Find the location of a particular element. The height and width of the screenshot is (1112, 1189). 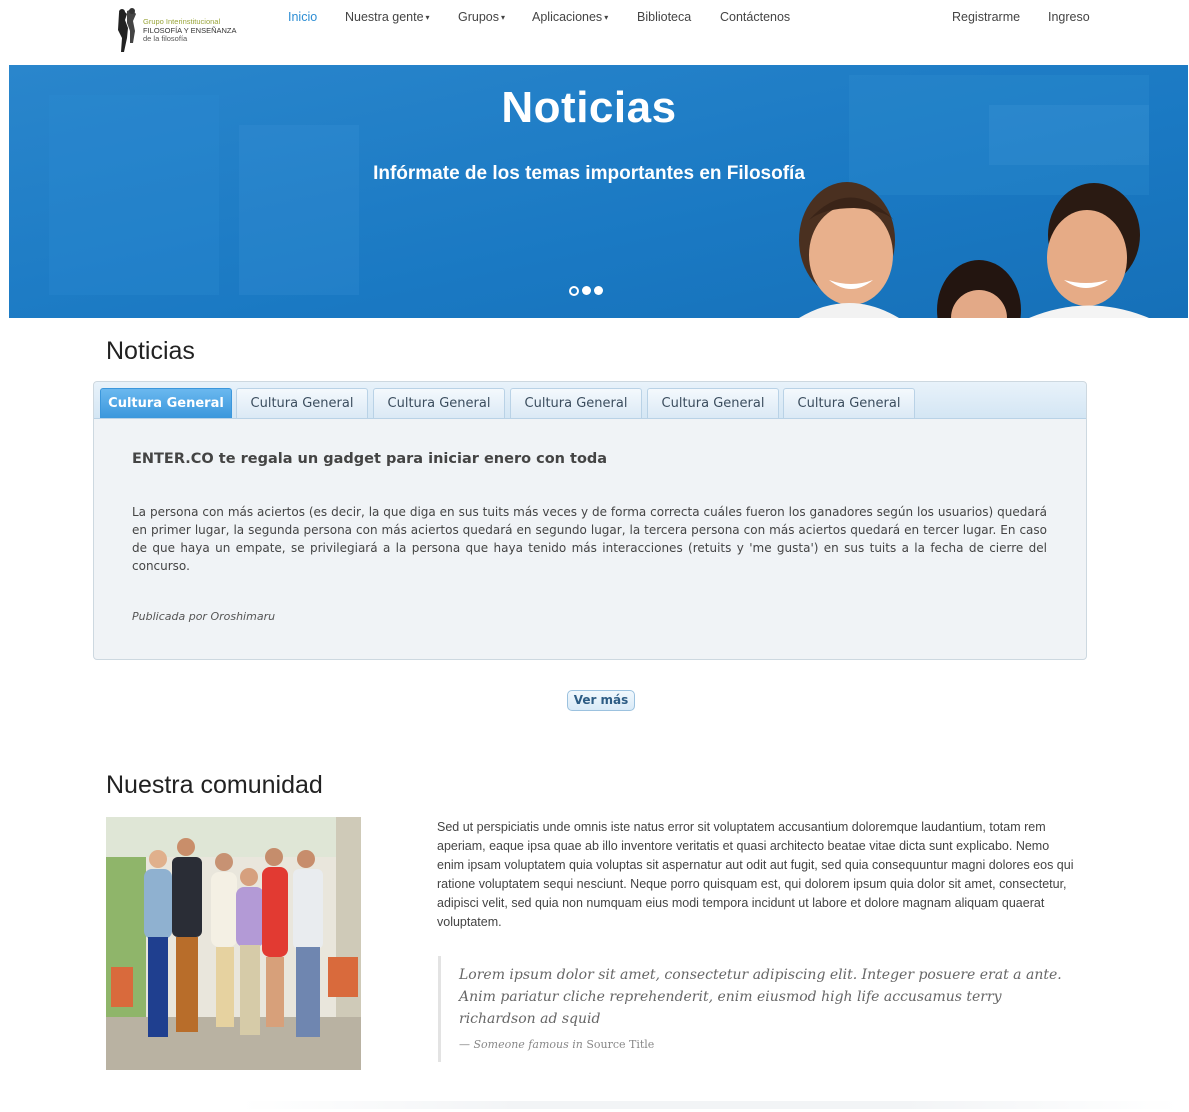

nav-grupos: Grupos ▾ is located at coordinates (481, 17).